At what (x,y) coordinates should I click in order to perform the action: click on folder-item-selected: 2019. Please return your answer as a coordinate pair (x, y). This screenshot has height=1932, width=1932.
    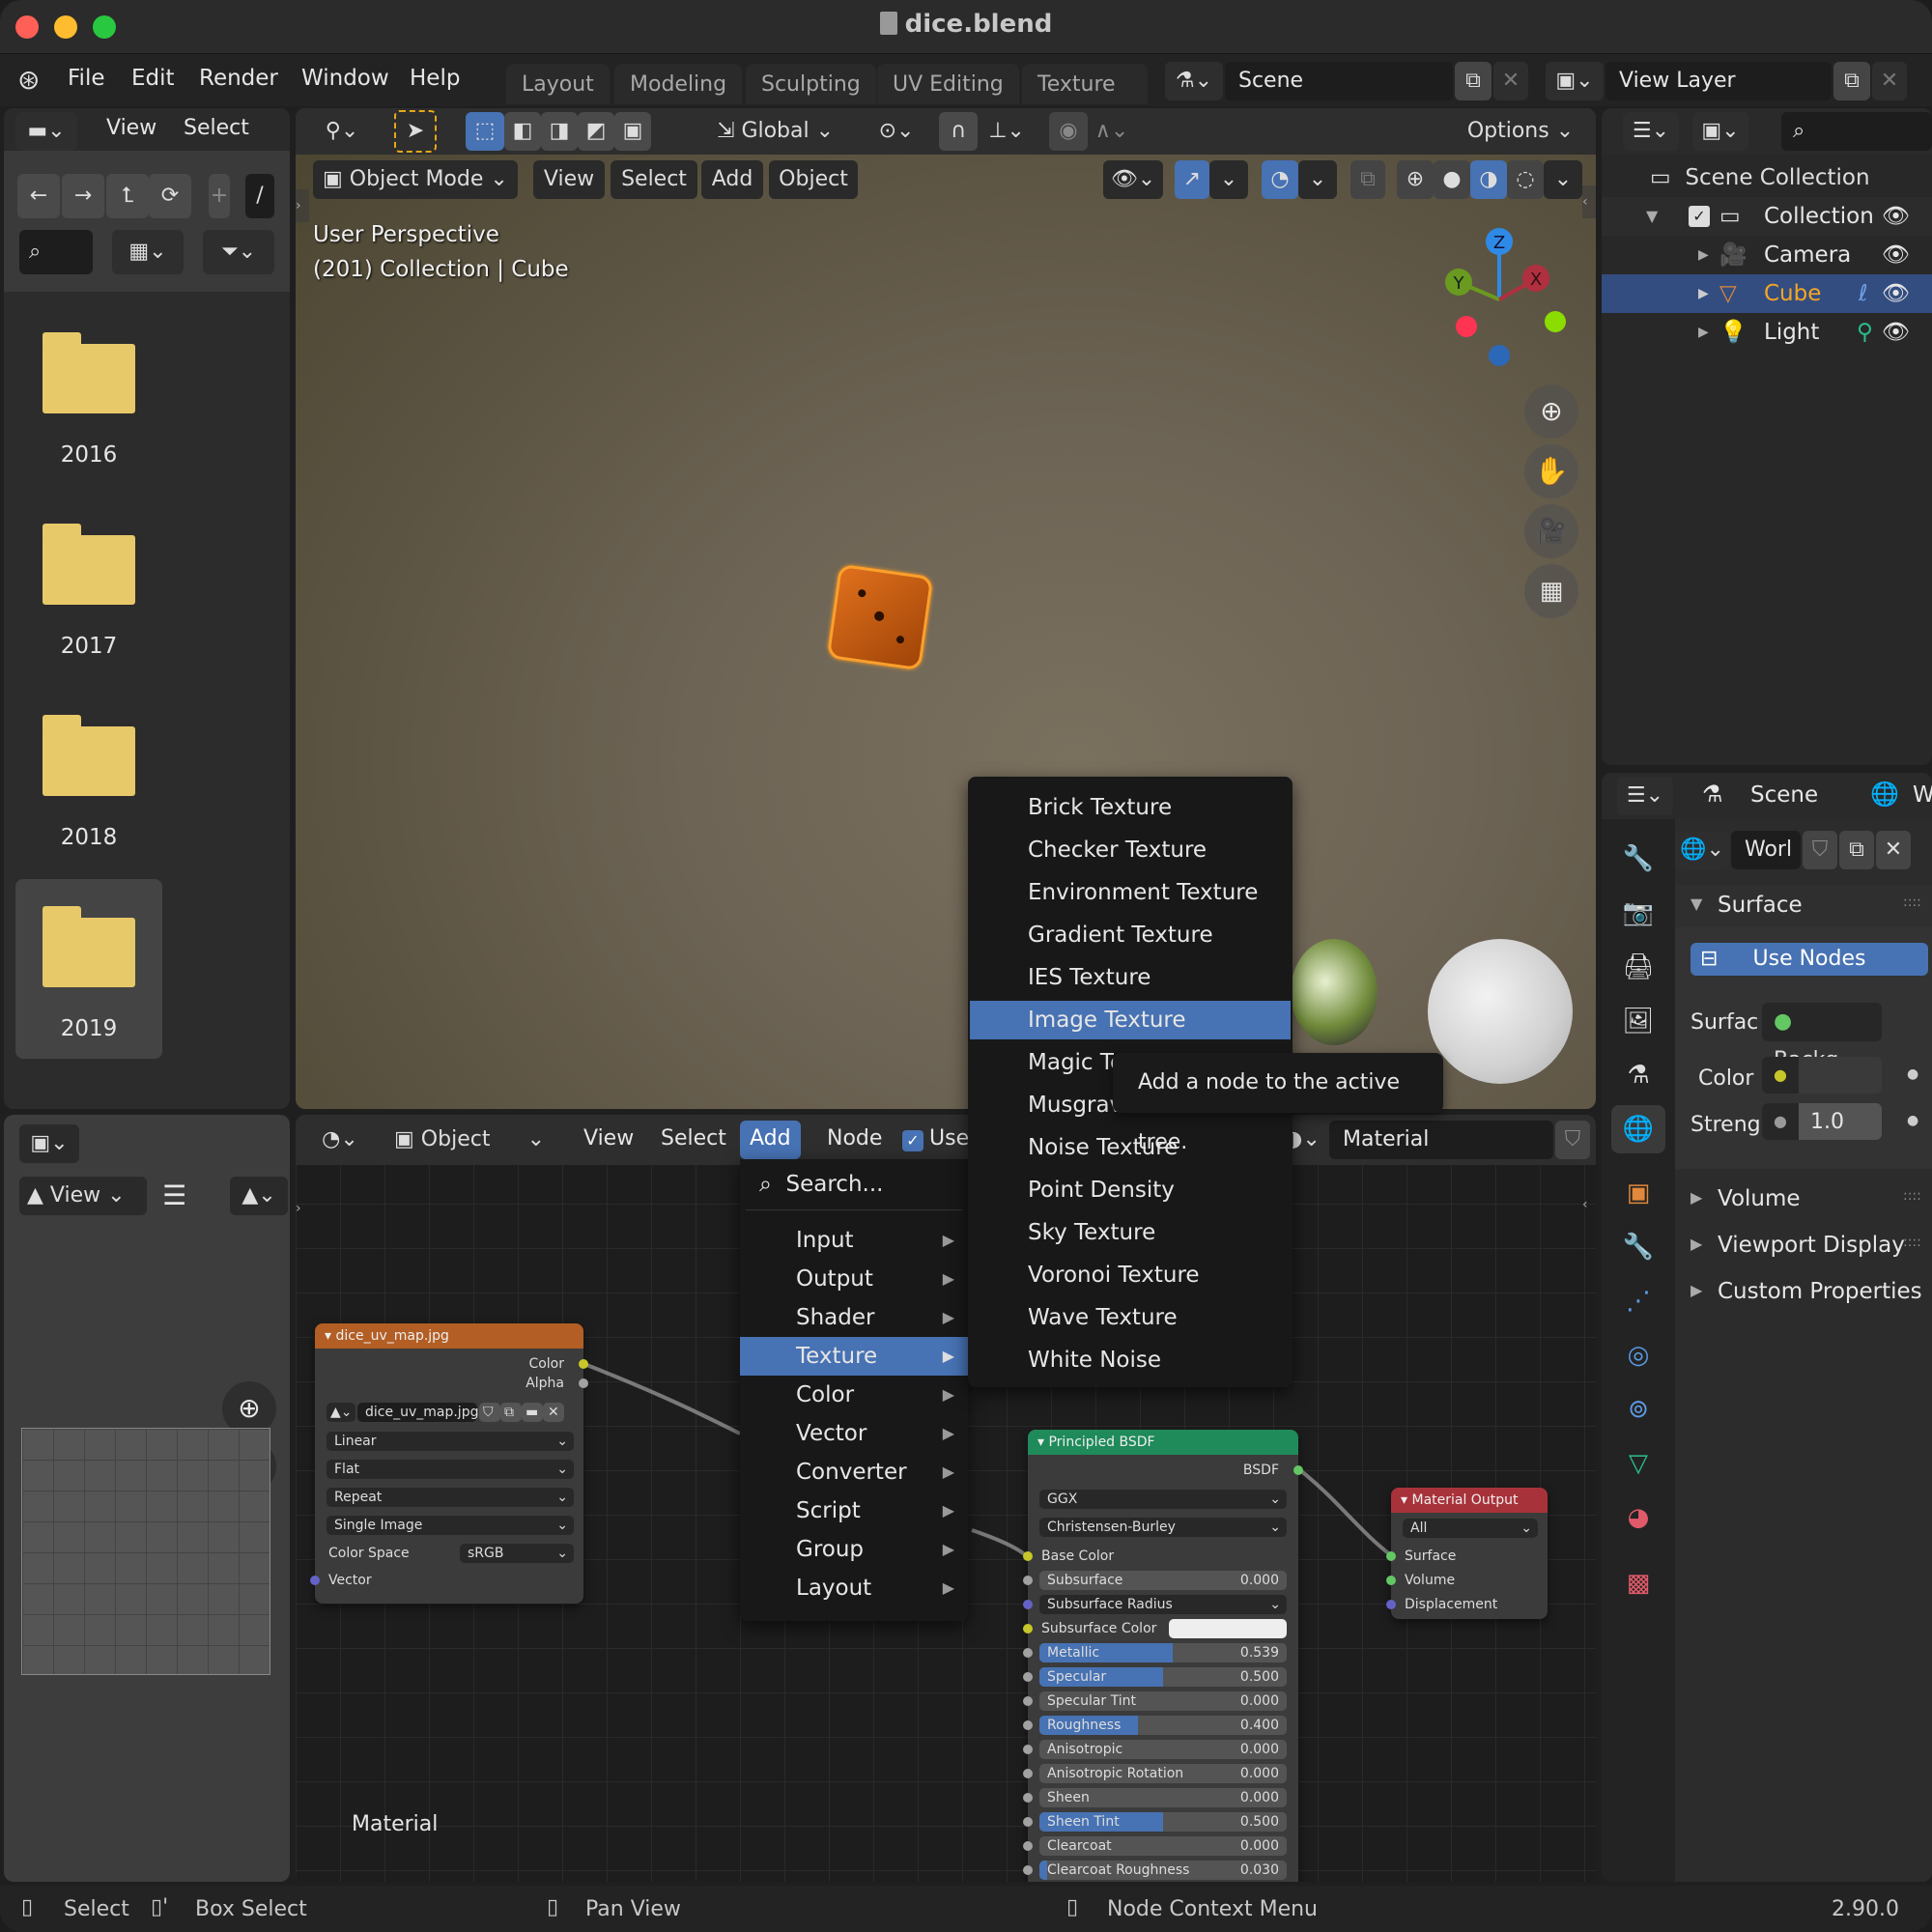
    Looking at the image, I should click on (88, 969).